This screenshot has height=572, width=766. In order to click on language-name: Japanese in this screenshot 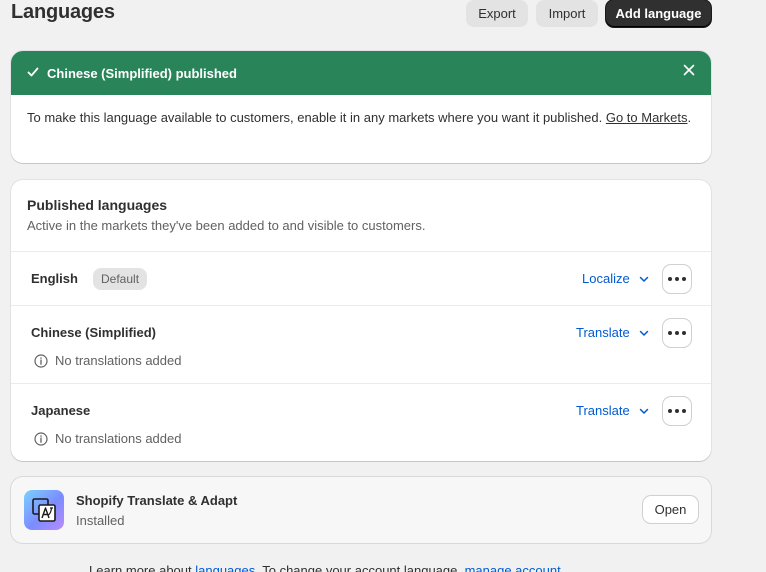, I will do `click(61, 410)`.